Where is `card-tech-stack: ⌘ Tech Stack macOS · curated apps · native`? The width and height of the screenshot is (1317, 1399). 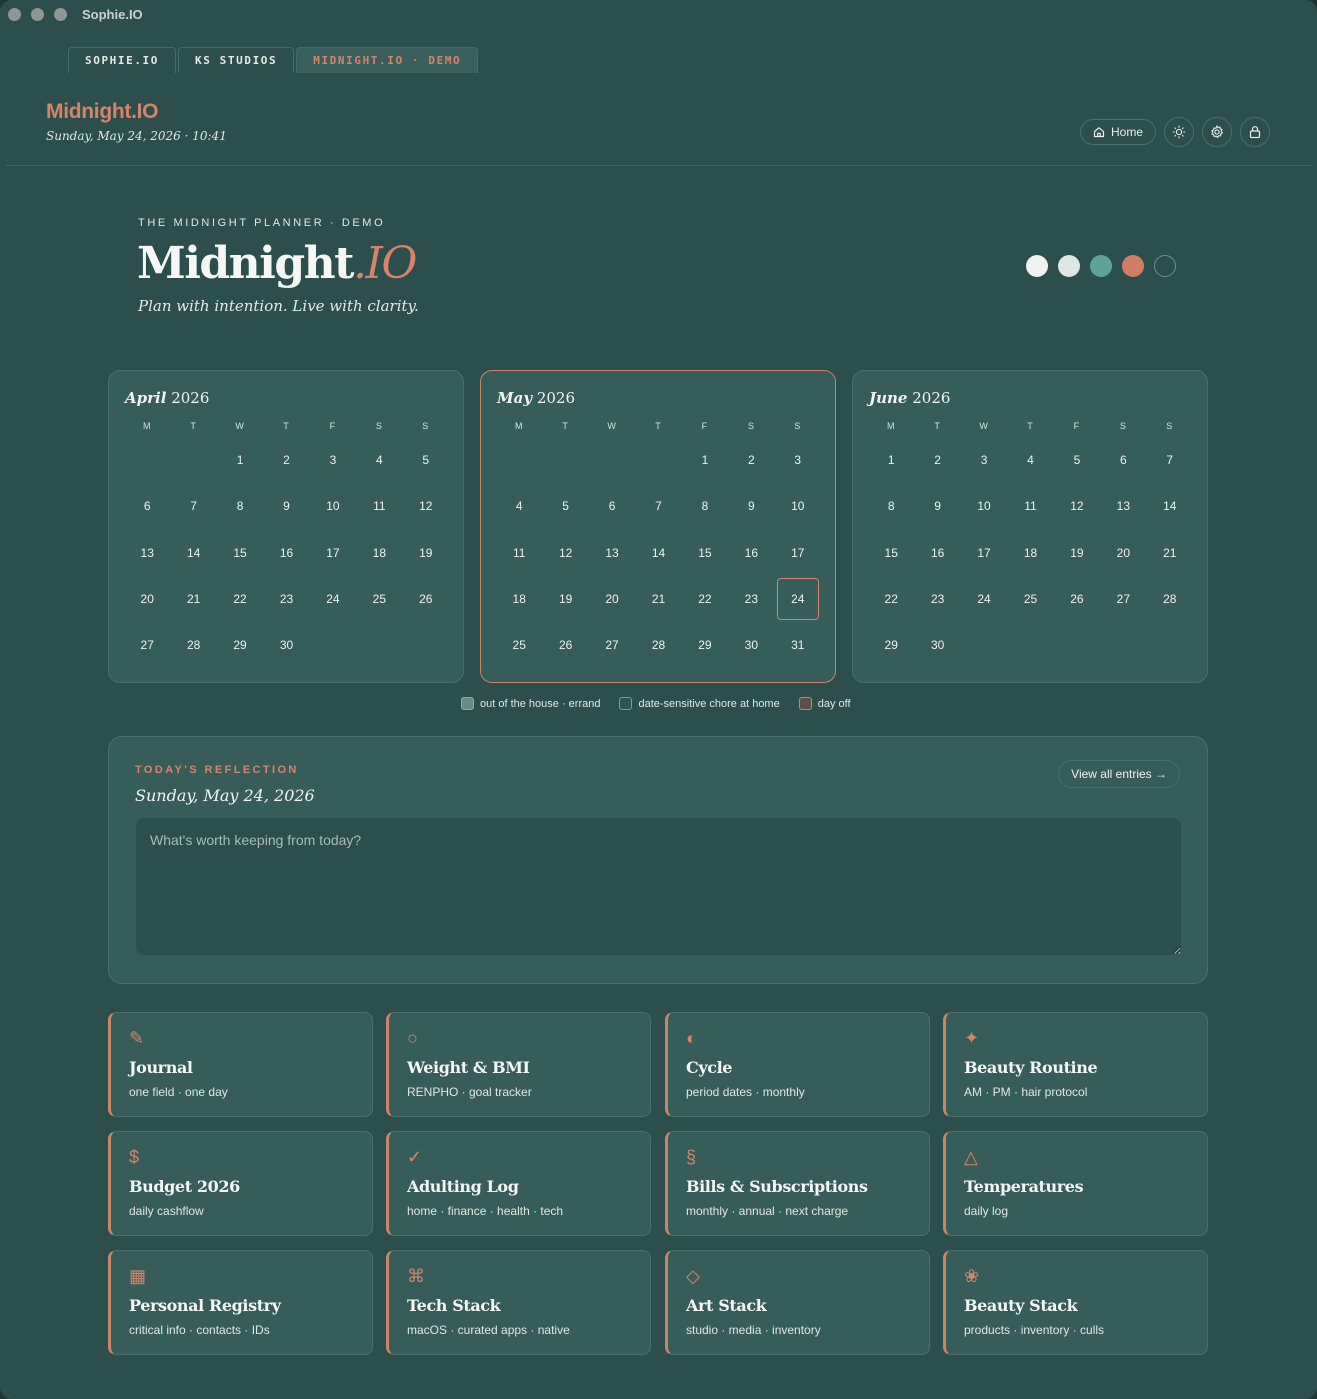
card-tech-stack: ⌘ Tech Stack macOS · curated apps · native is located at coordinates (518, 1302).